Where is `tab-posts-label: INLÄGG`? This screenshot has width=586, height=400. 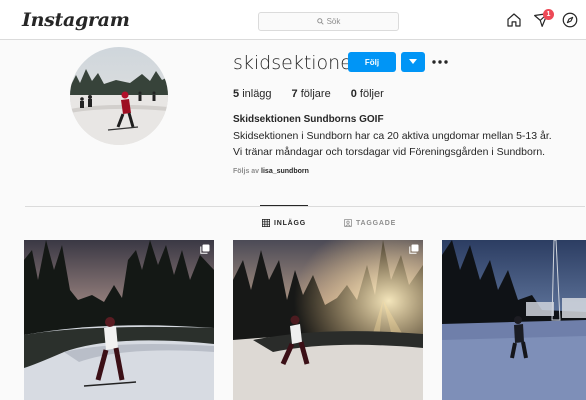
tab-posts-label: INLÄGG is located at coordinates (290, 223).